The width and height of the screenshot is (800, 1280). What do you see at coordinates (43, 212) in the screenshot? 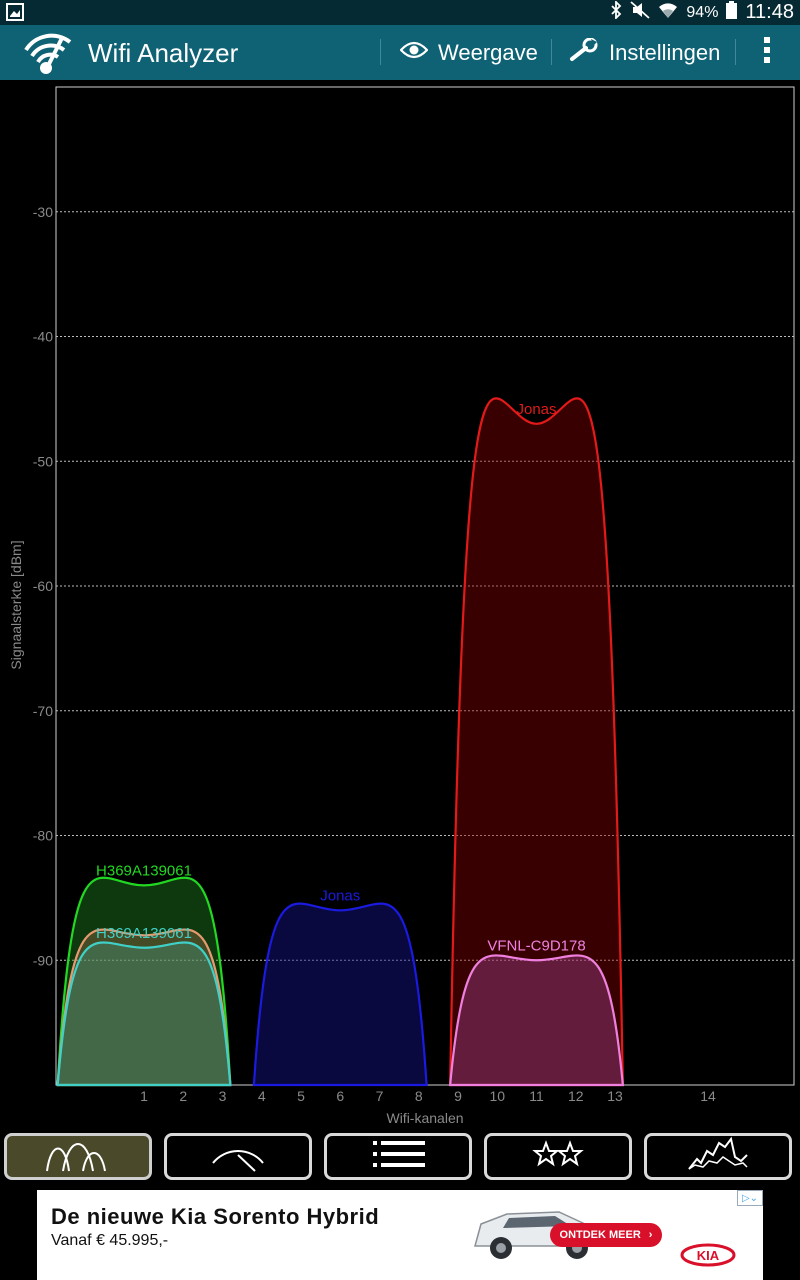
I see `y-tick-label: -30` at bounding box center [43, 212].